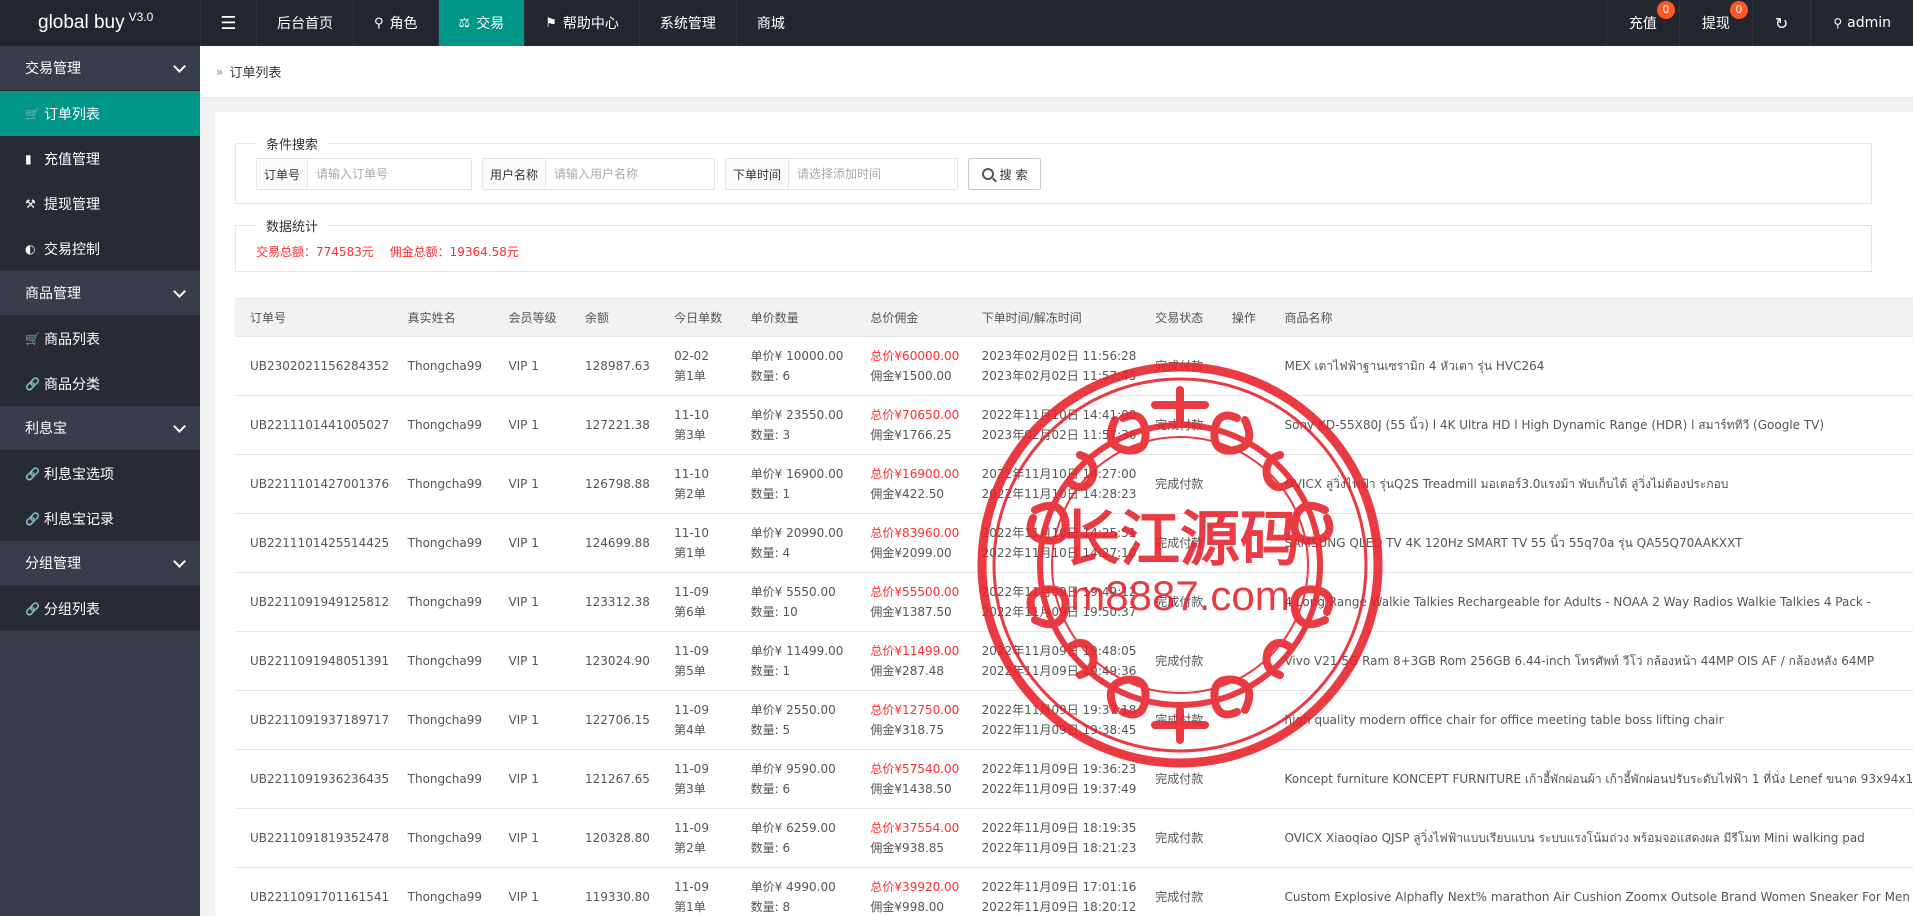  Describe the element at coordinates (911, 376) in the screenshot. I see `commission: 佣金¥1500.00` at that location.